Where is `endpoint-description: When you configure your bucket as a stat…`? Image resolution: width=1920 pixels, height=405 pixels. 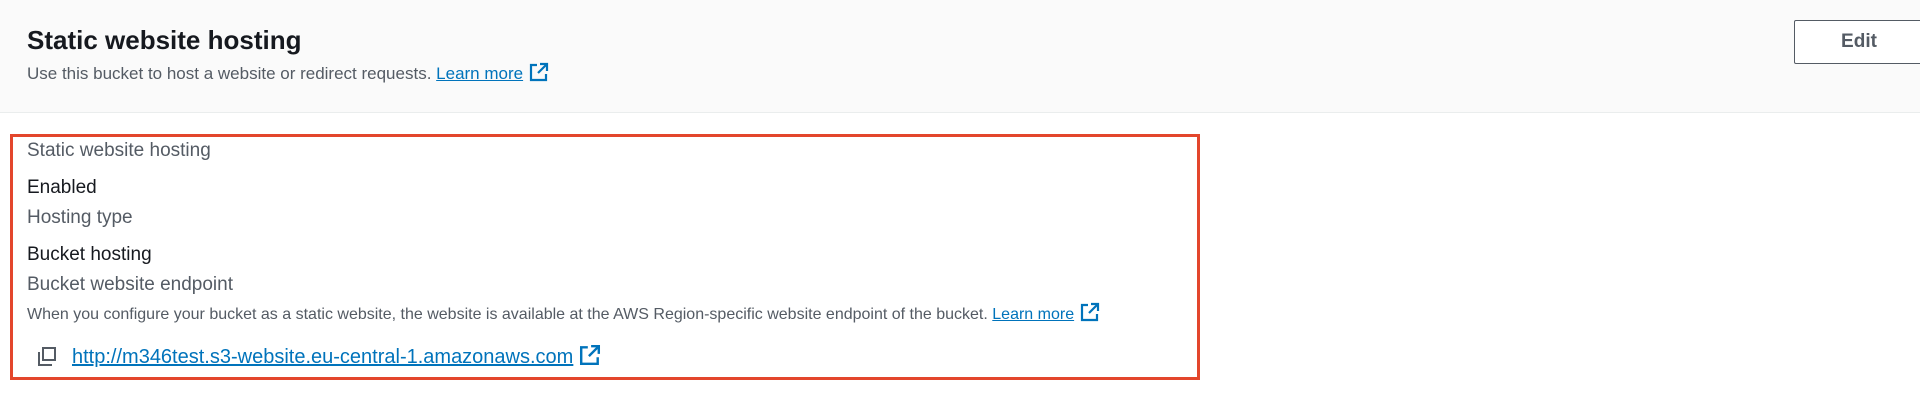
endpoint-description: When you configure your bucket as a stat… is located at coordinates (563, 314).